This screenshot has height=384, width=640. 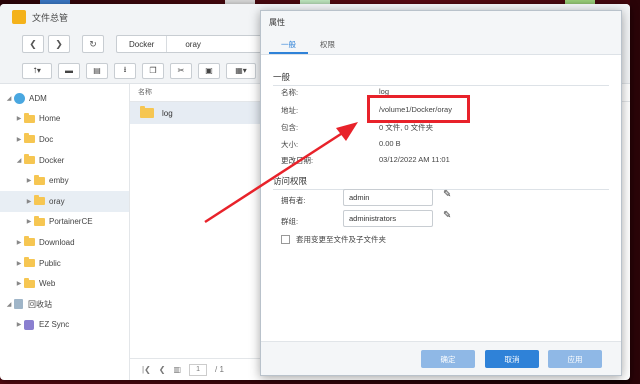 What do you see at coordinates (167, 113) in the screenshot?
I see `list-item-label: log` at bounding box center [167, 113].